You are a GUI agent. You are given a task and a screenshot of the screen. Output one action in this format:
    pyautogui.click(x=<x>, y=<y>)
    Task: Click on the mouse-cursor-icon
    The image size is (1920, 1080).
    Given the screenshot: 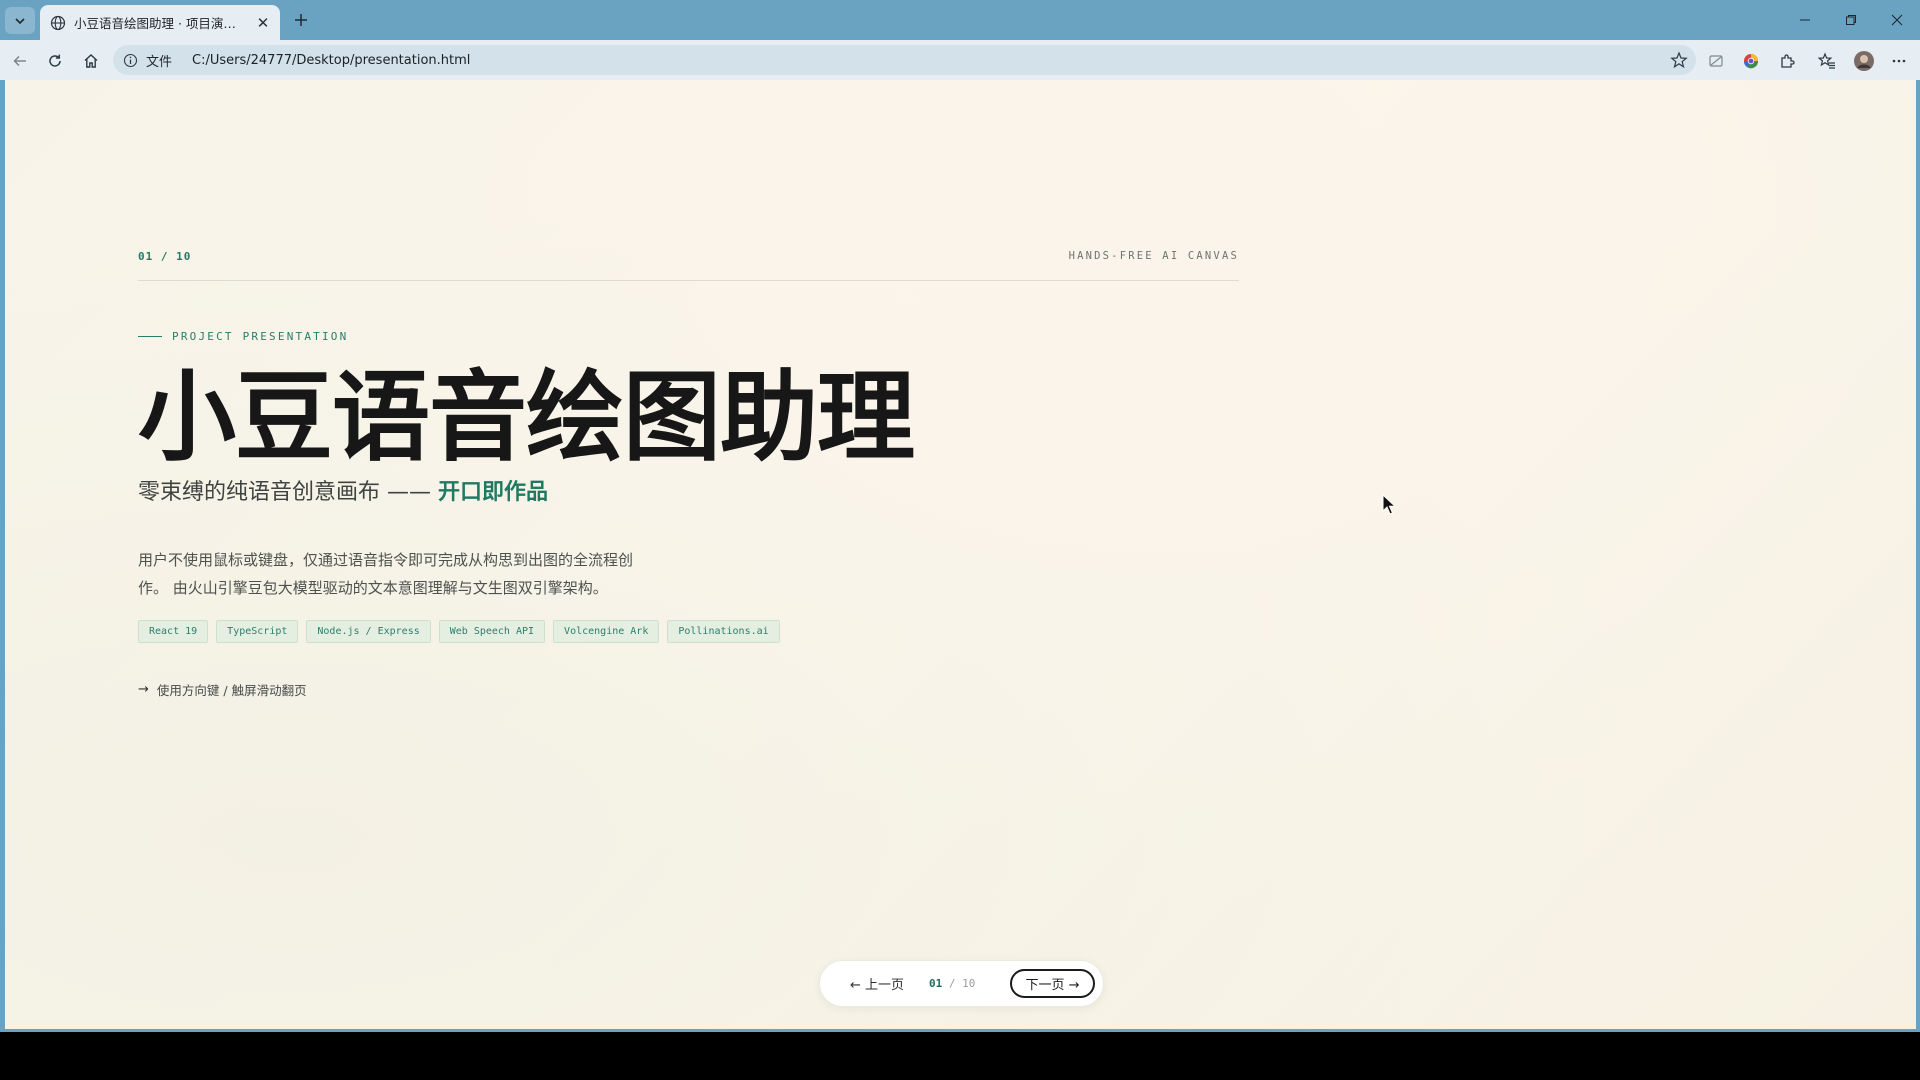 What is the action you would take?
    pyautogui.click(x=1390, y=505)
    